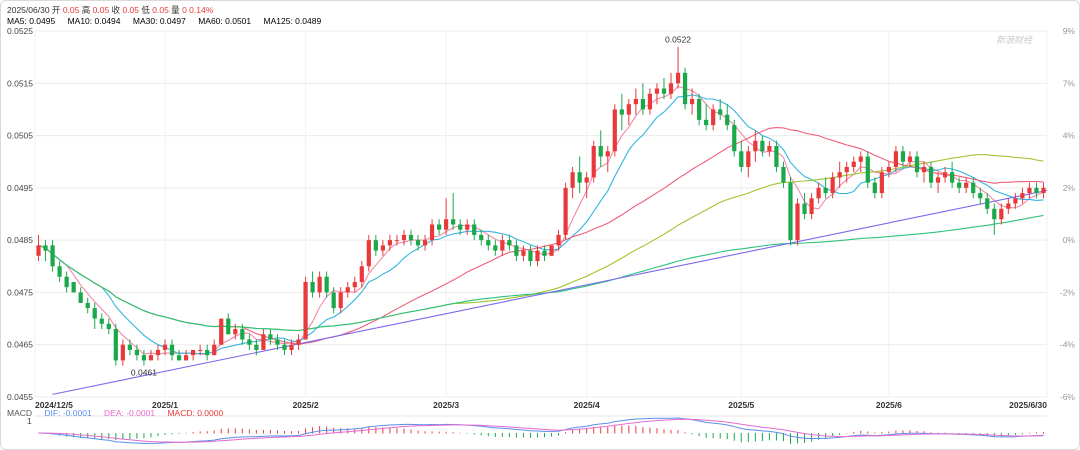 The image size is (1080, 450). What do you see at coordinates (144, 373) in the screenshot?
I see `low-marker-label: 0.0461` at bounding box center [144, 373].